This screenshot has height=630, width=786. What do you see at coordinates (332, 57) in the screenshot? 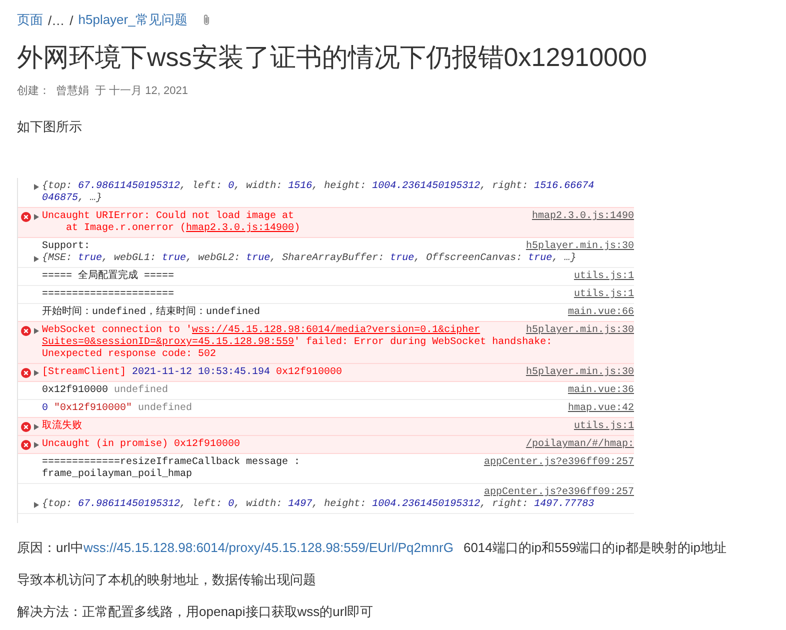
I see `page-title: 外网环境下wss安装了证书的情况下仍报错0x12910000` at bounding box center [332, 57].